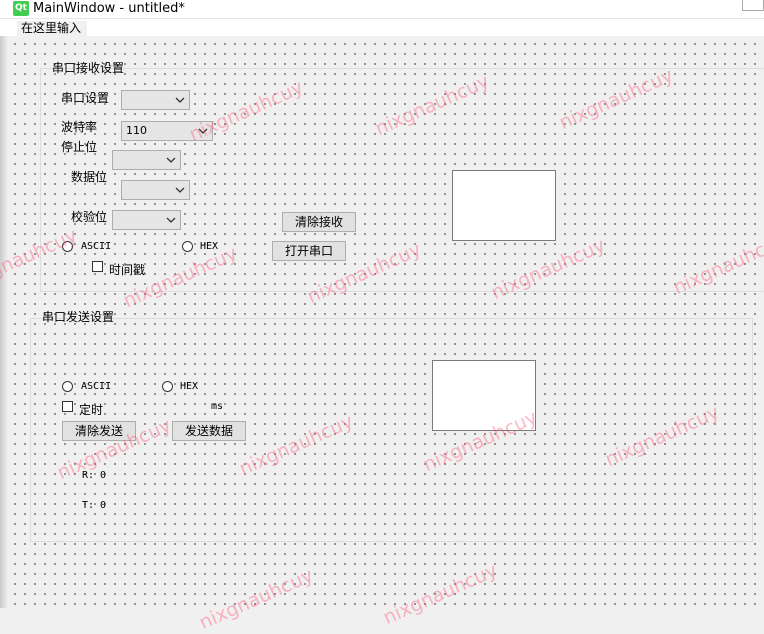 This screenshot has height=634, width=764. Describe the element at coordinates (189, 386) in the screenshot. I see `send-hex-label: HEX` at that location.